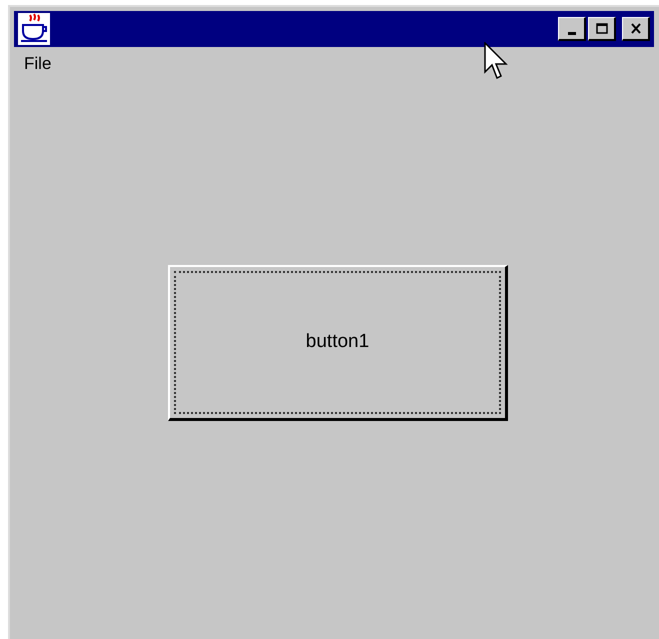 The height and width of the screenshot is (639, 659). What do you see at coordinates (496, 62) in the screenshot?
I see `mouse-cursor-icon` at bounding box center [496, 62].